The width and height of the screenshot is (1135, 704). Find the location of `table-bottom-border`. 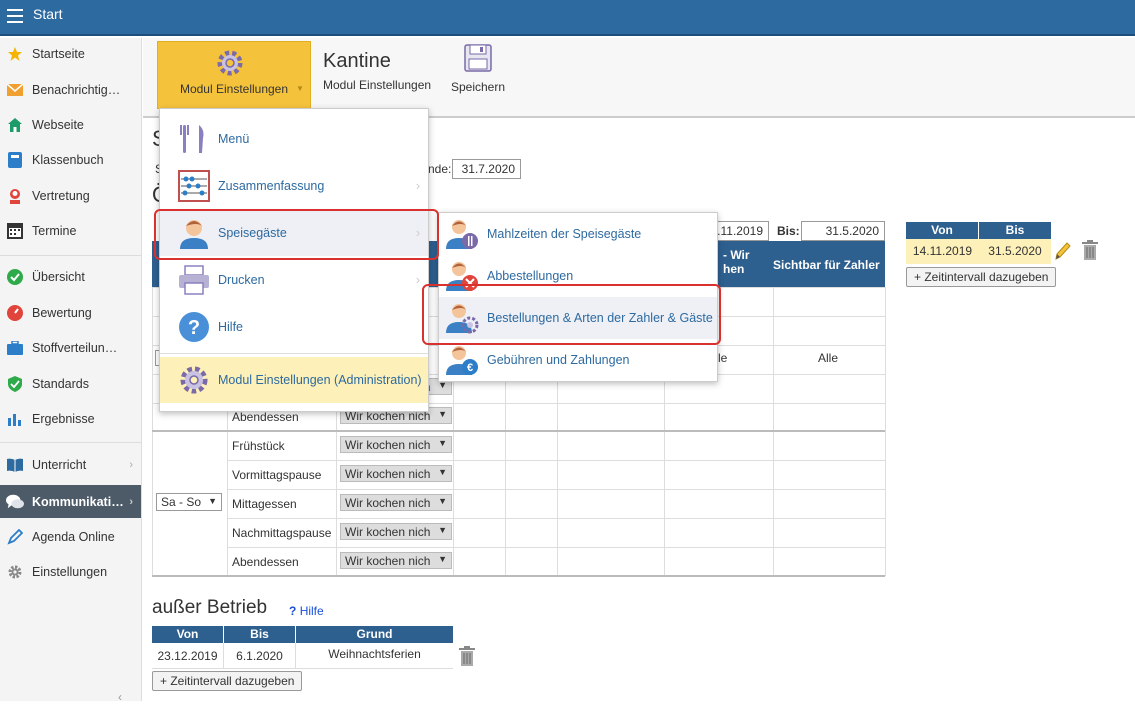

table-bottom-border is located at coordinates (518, 576).